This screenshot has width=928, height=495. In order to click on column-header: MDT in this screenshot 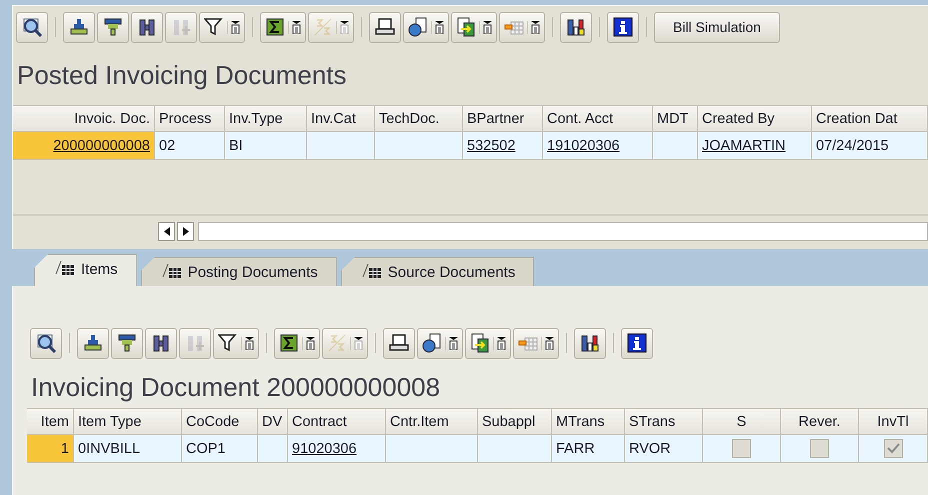, I will do `click(675, 118)`.